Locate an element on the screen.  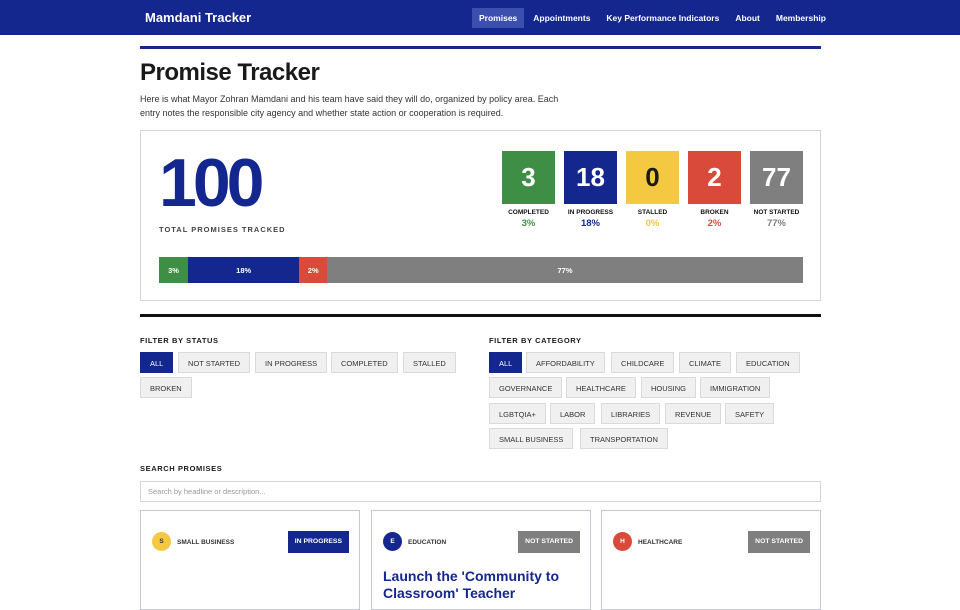
stat-stalled-box: 0 is located at coordinates (652, 177).